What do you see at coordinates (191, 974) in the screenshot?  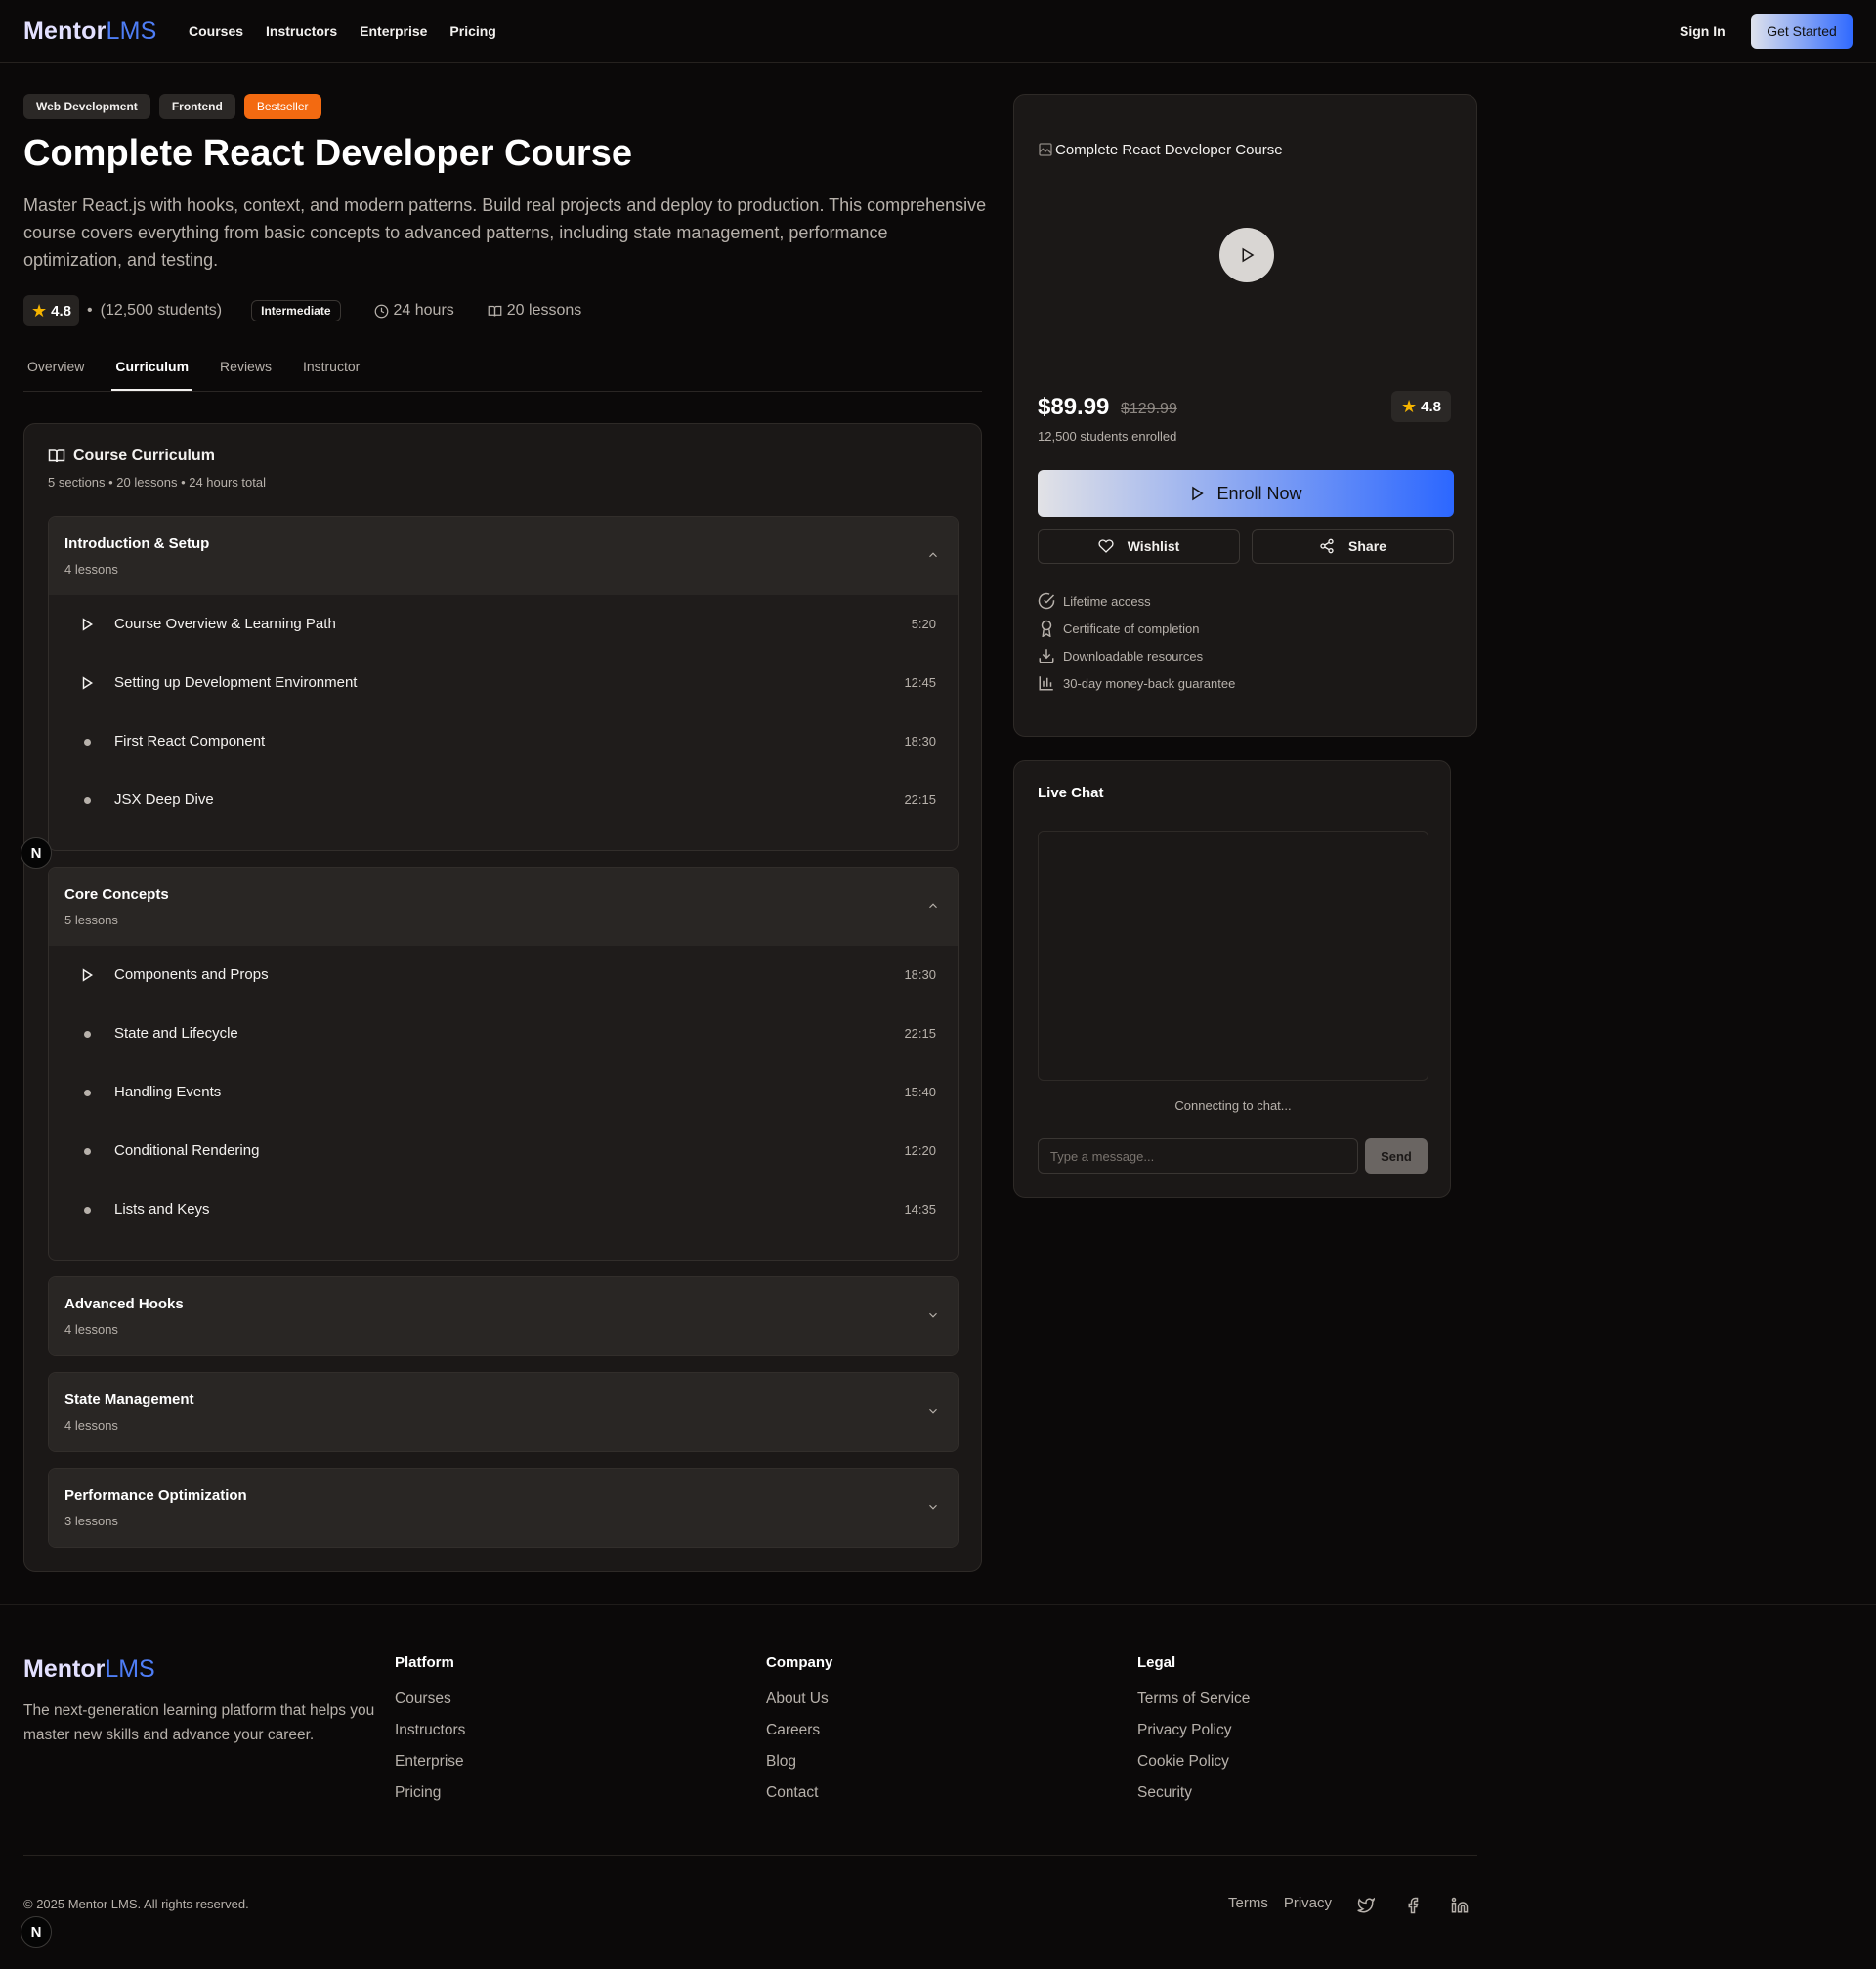 I see `lesson-title: Components and Props` at bounding box center [191, 974].